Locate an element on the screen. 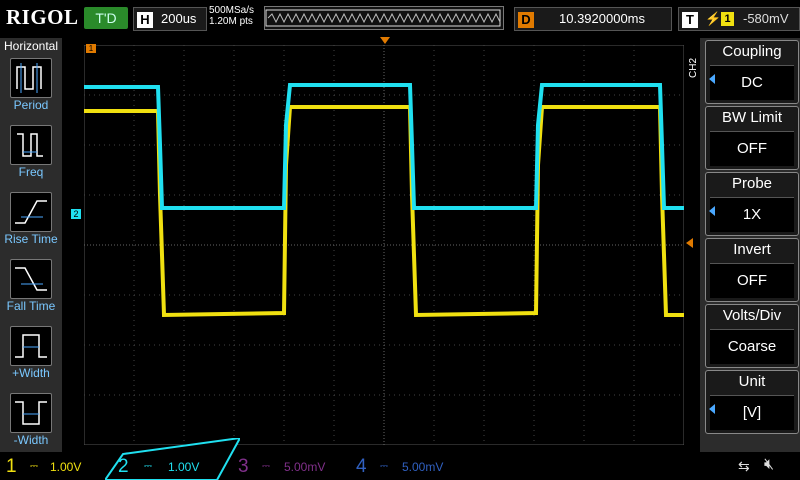  freq-icon is located at coordinates (30, 145).